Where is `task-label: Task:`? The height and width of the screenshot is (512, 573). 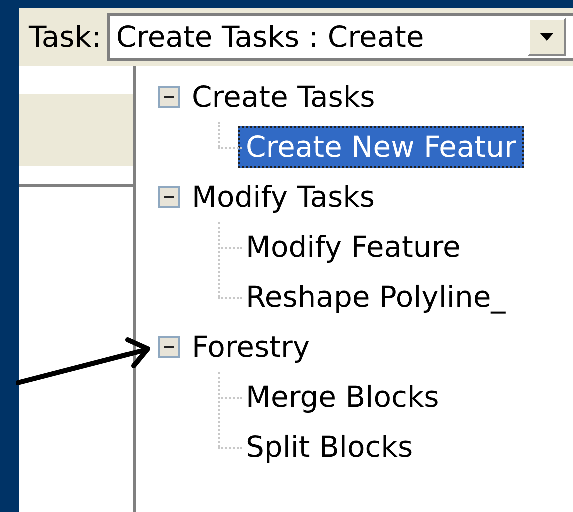 task-label: Task: is located at coordinates (65, 37).